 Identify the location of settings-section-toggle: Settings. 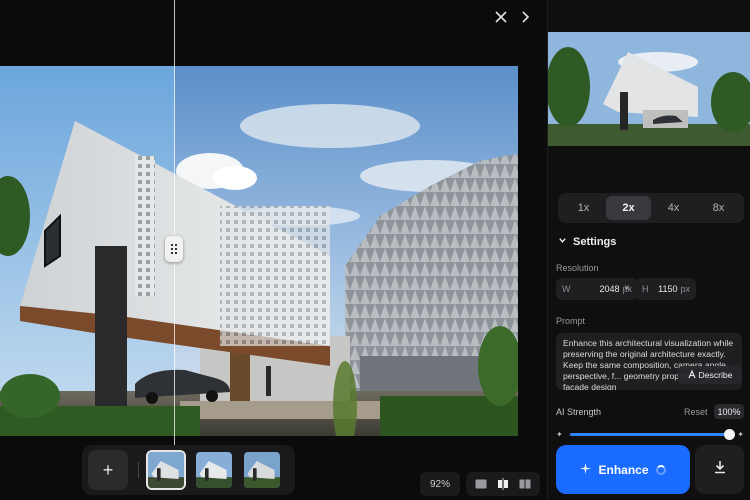
(587, 242).